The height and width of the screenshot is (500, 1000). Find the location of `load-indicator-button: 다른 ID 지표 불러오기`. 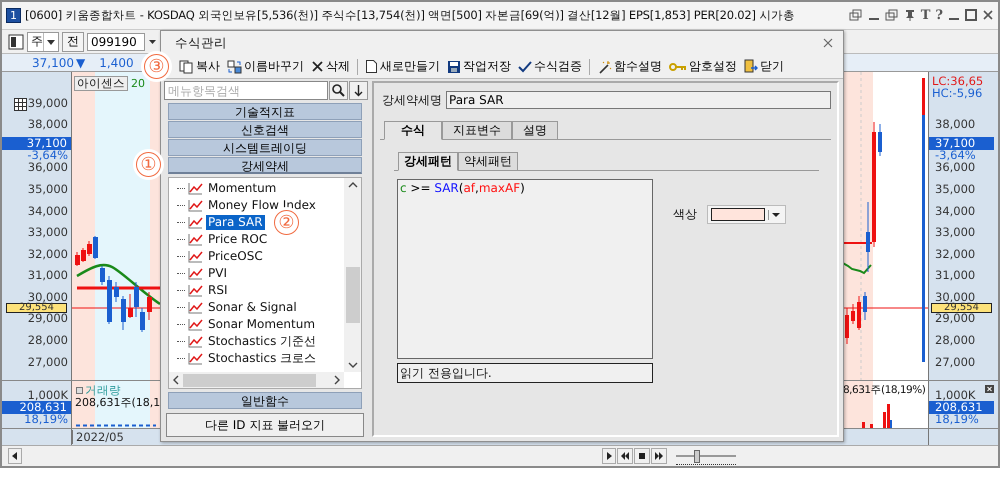

load-indicator-button: 다른 ID 지표 불러오기 is located at coordinates (265, 425).